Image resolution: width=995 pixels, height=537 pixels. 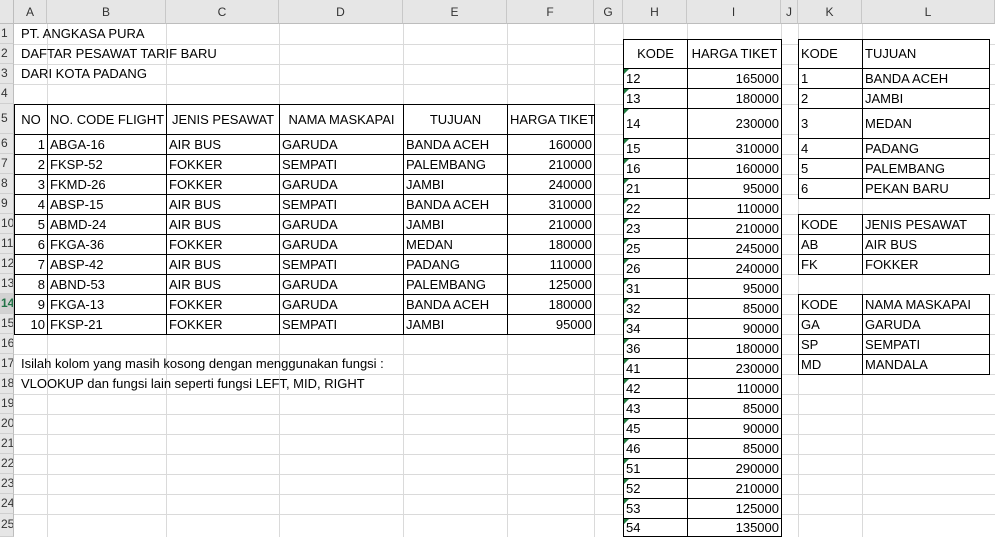 I want to click on dest-table-value: PALEMBANG, so click(x=926, y=168).